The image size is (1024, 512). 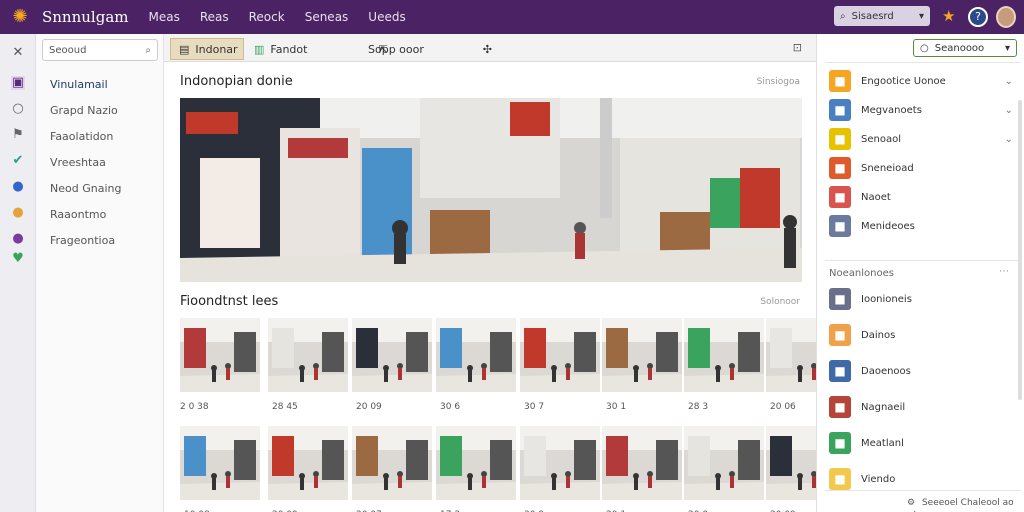 What do you see at coordinates (978, 17) in the screenshot?
I see `help-icon: ?` at bounding box center [978, 17].